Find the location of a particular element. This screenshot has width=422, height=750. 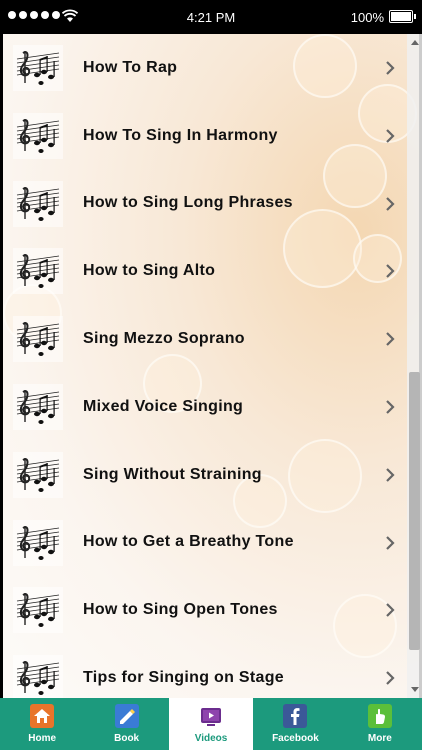

scrollbar-thumb is located at coordinates (414, 511).